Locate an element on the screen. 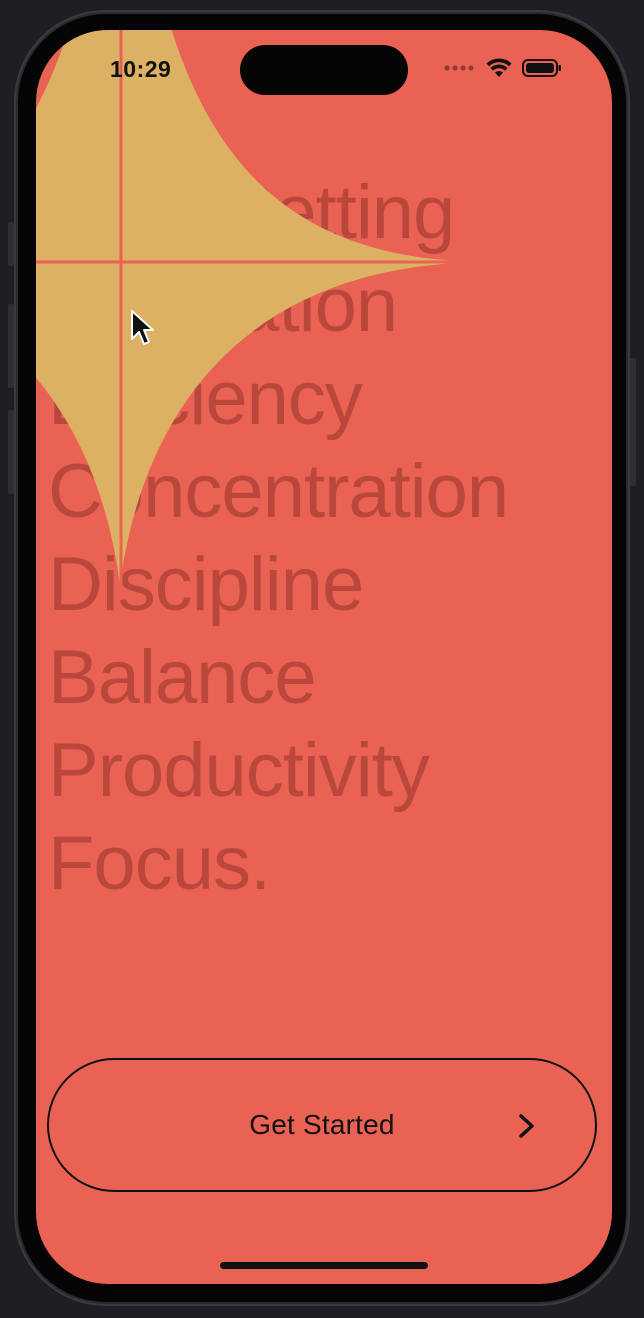 The height and width of the screenshot is (1318, 644). get-started-label: Get Started is located at coordinates (322, 1124).